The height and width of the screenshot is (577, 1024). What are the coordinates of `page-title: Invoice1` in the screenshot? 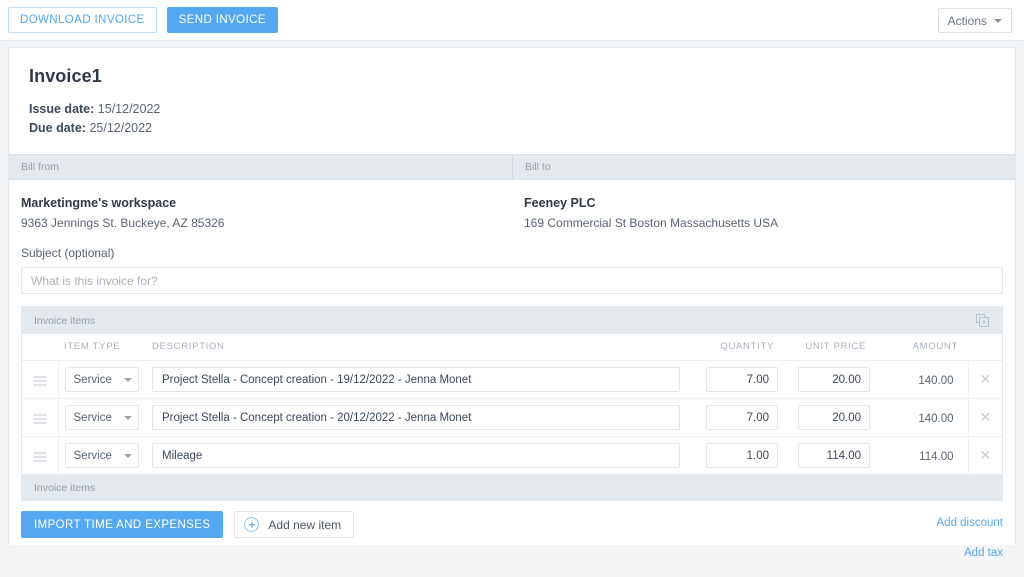 It's located at (65, 76).